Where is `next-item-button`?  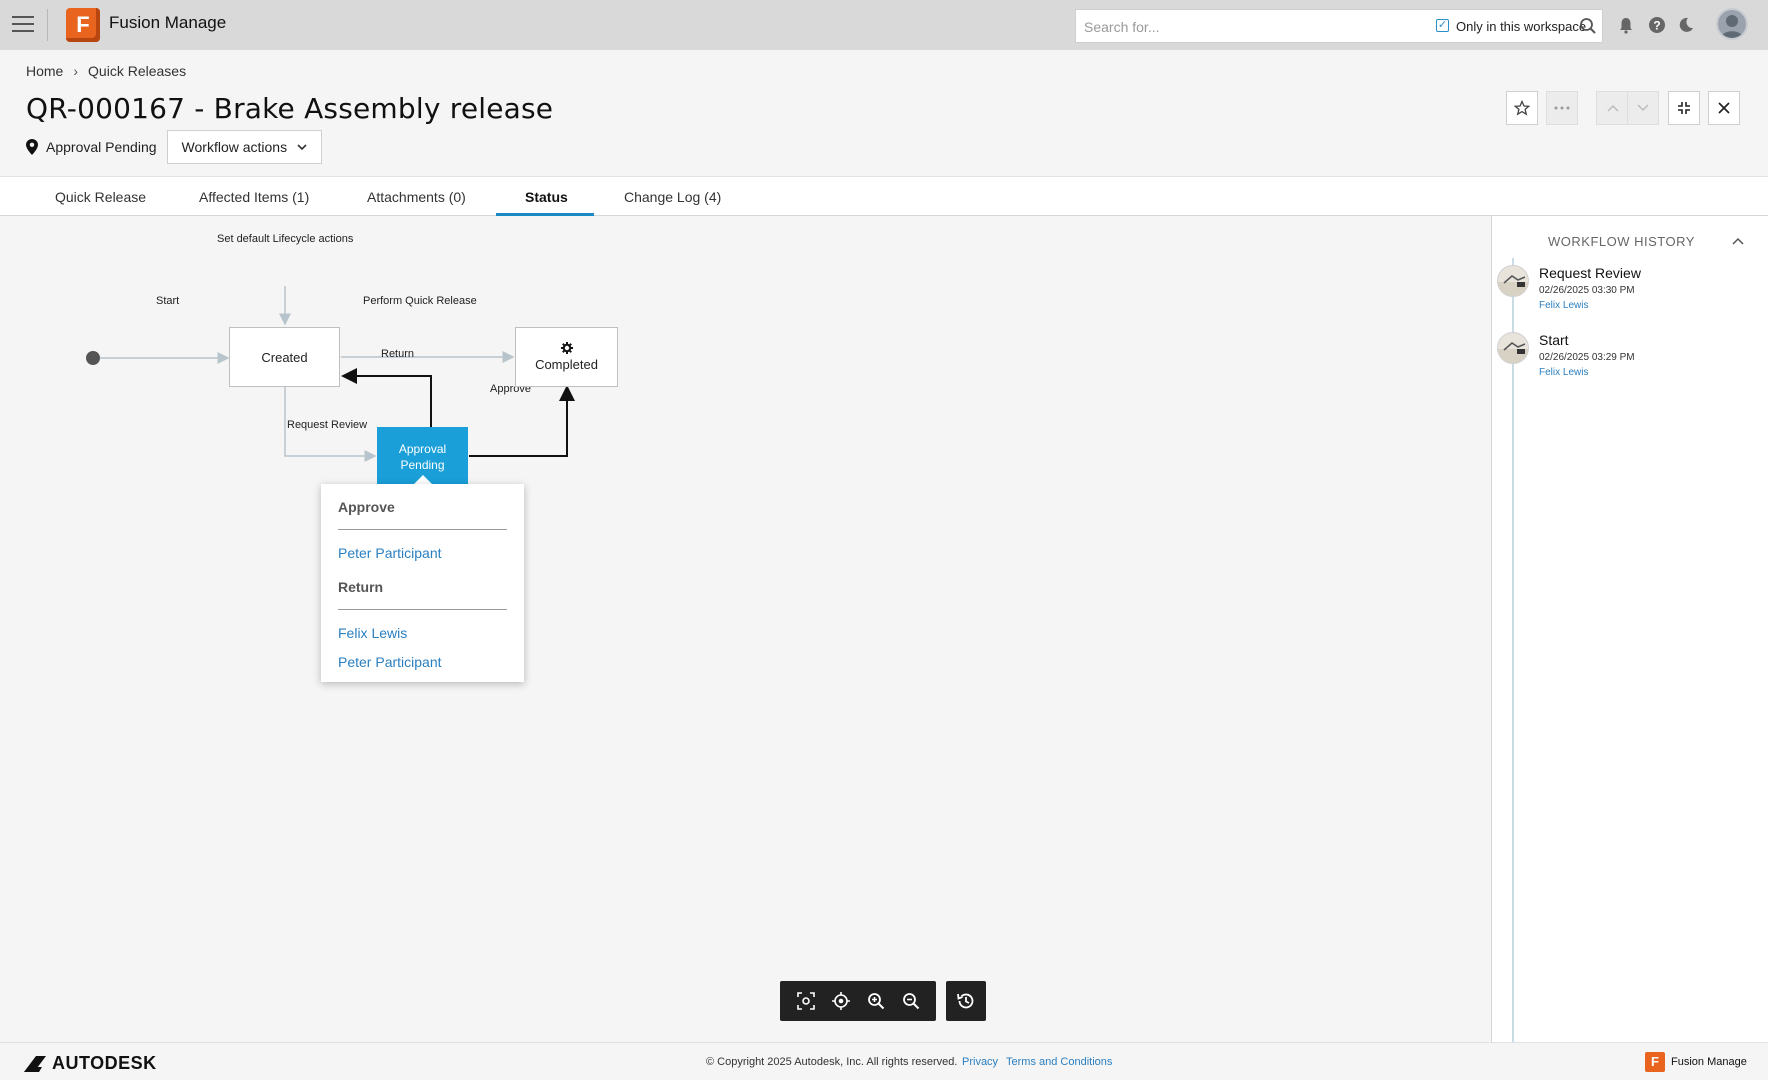
next-item-button is located at coordinates (1643, 108).